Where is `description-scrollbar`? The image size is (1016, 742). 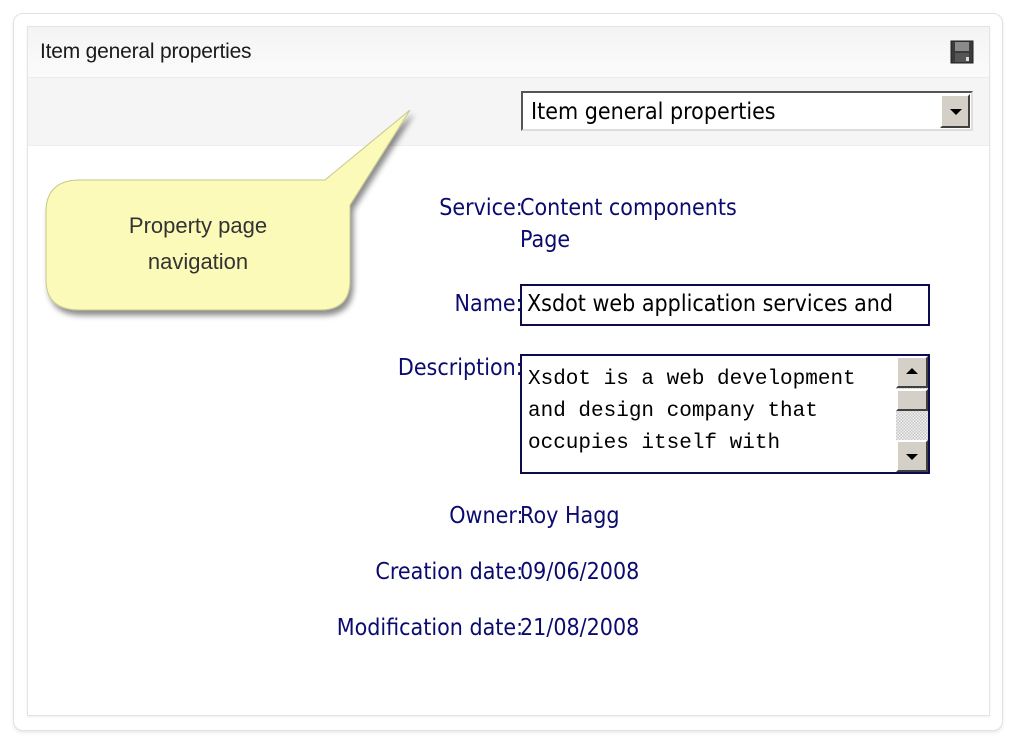 description-scrollbar is located at coordinates (912, 414).